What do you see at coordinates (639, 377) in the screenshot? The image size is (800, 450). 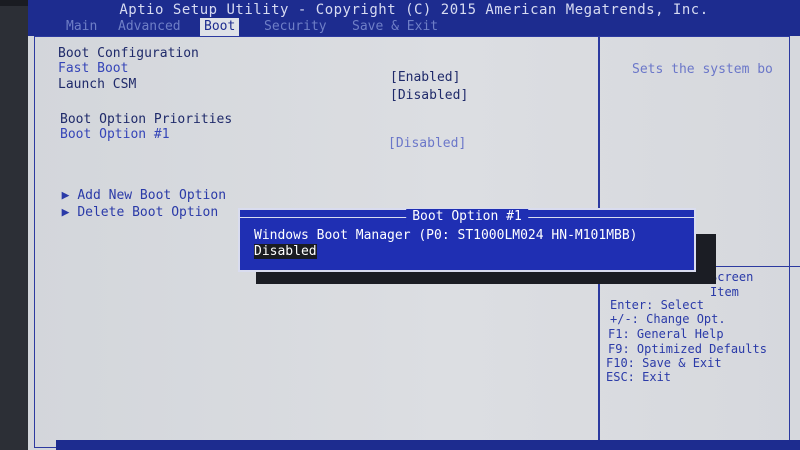 I see `key-hint-esc: ESC: Exit` at bounding box center [639, 377].